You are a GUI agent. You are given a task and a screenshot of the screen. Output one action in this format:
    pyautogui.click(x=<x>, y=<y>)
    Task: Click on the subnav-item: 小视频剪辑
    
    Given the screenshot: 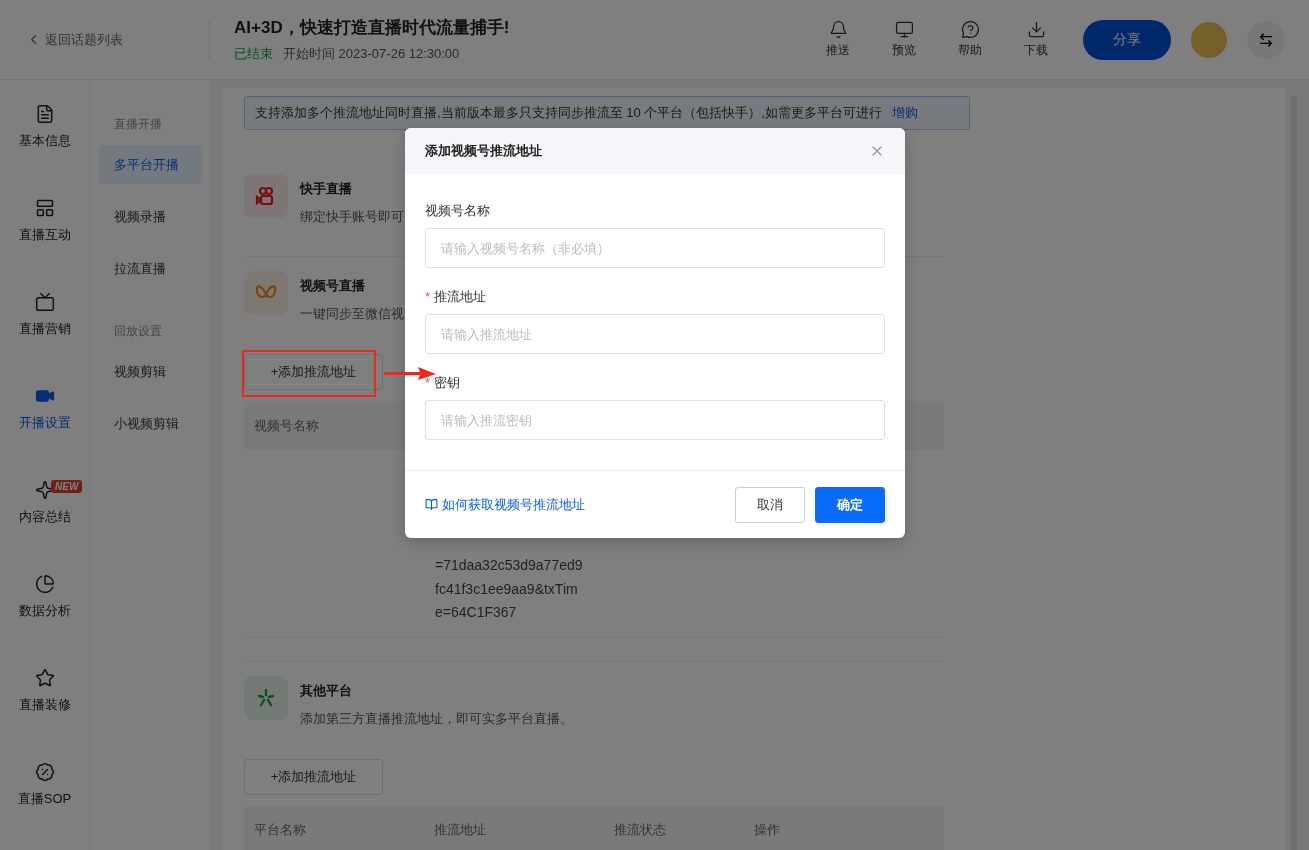 What is the action you would take?
    pyautogui.click(x=150, y=423)
    